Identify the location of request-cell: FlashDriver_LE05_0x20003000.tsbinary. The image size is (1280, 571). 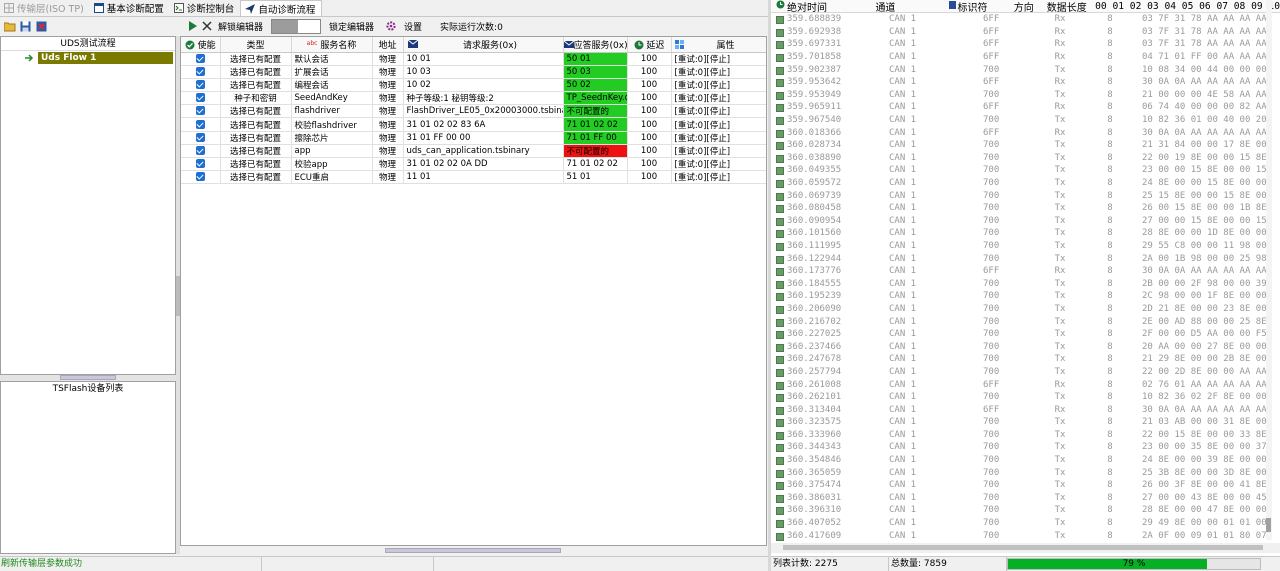
(483, 111).